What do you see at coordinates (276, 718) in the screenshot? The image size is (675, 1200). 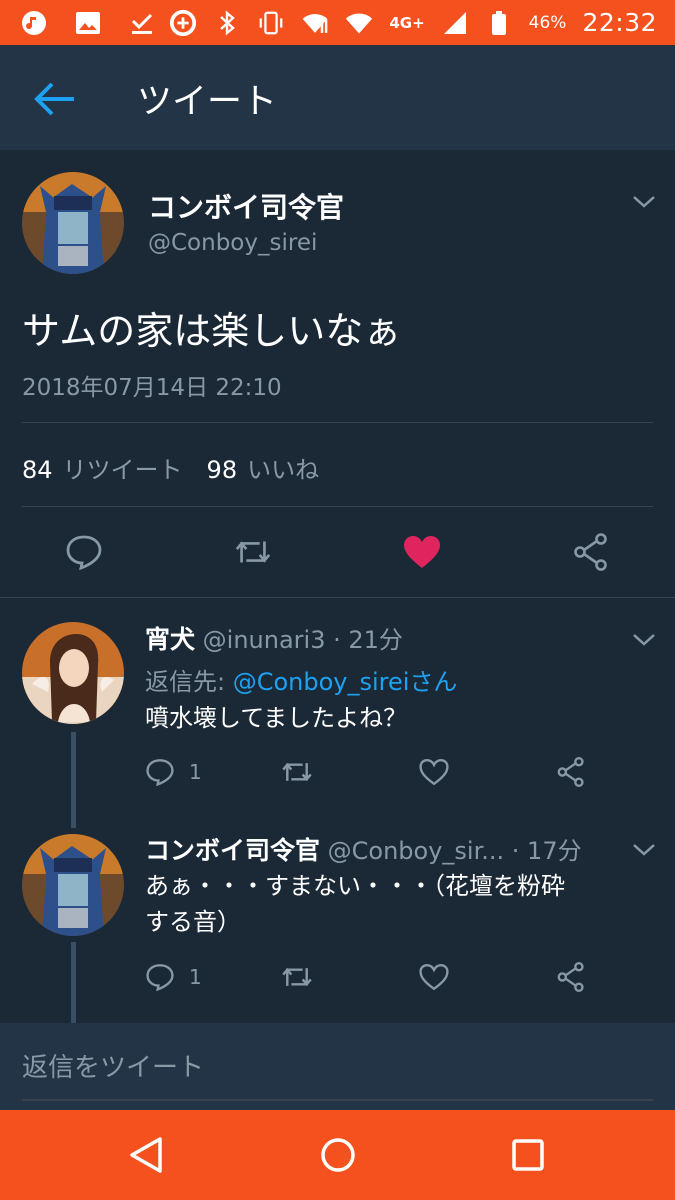 I see `reply-text: 噴水壊してましたよね？` at bounding box center [276, 718].